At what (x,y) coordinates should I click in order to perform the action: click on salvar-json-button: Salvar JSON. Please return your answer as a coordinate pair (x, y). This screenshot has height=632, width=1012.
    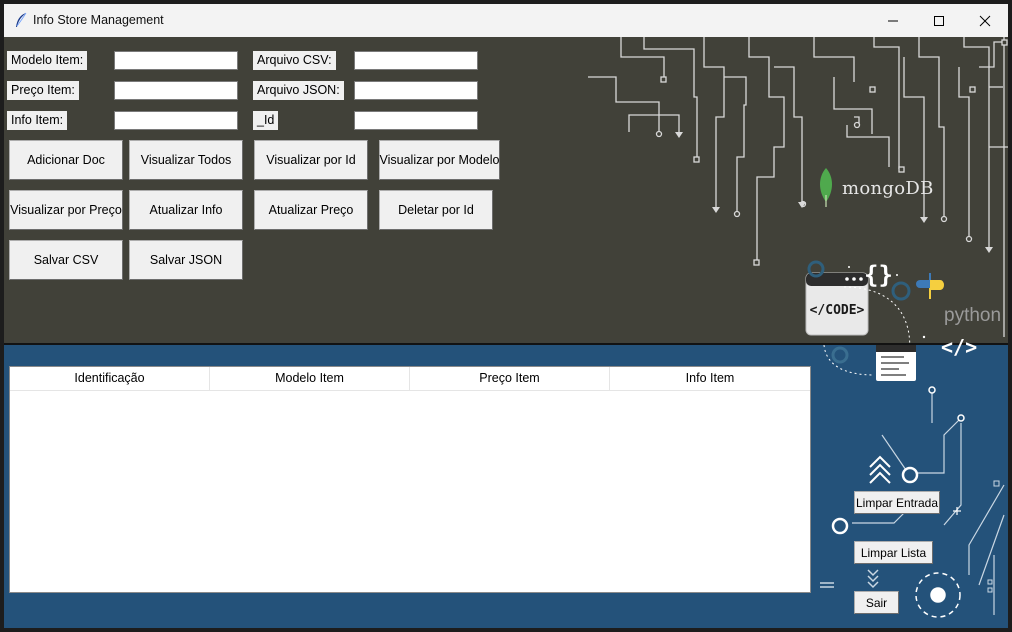
    Looking at the image, I should click on (186, 260).